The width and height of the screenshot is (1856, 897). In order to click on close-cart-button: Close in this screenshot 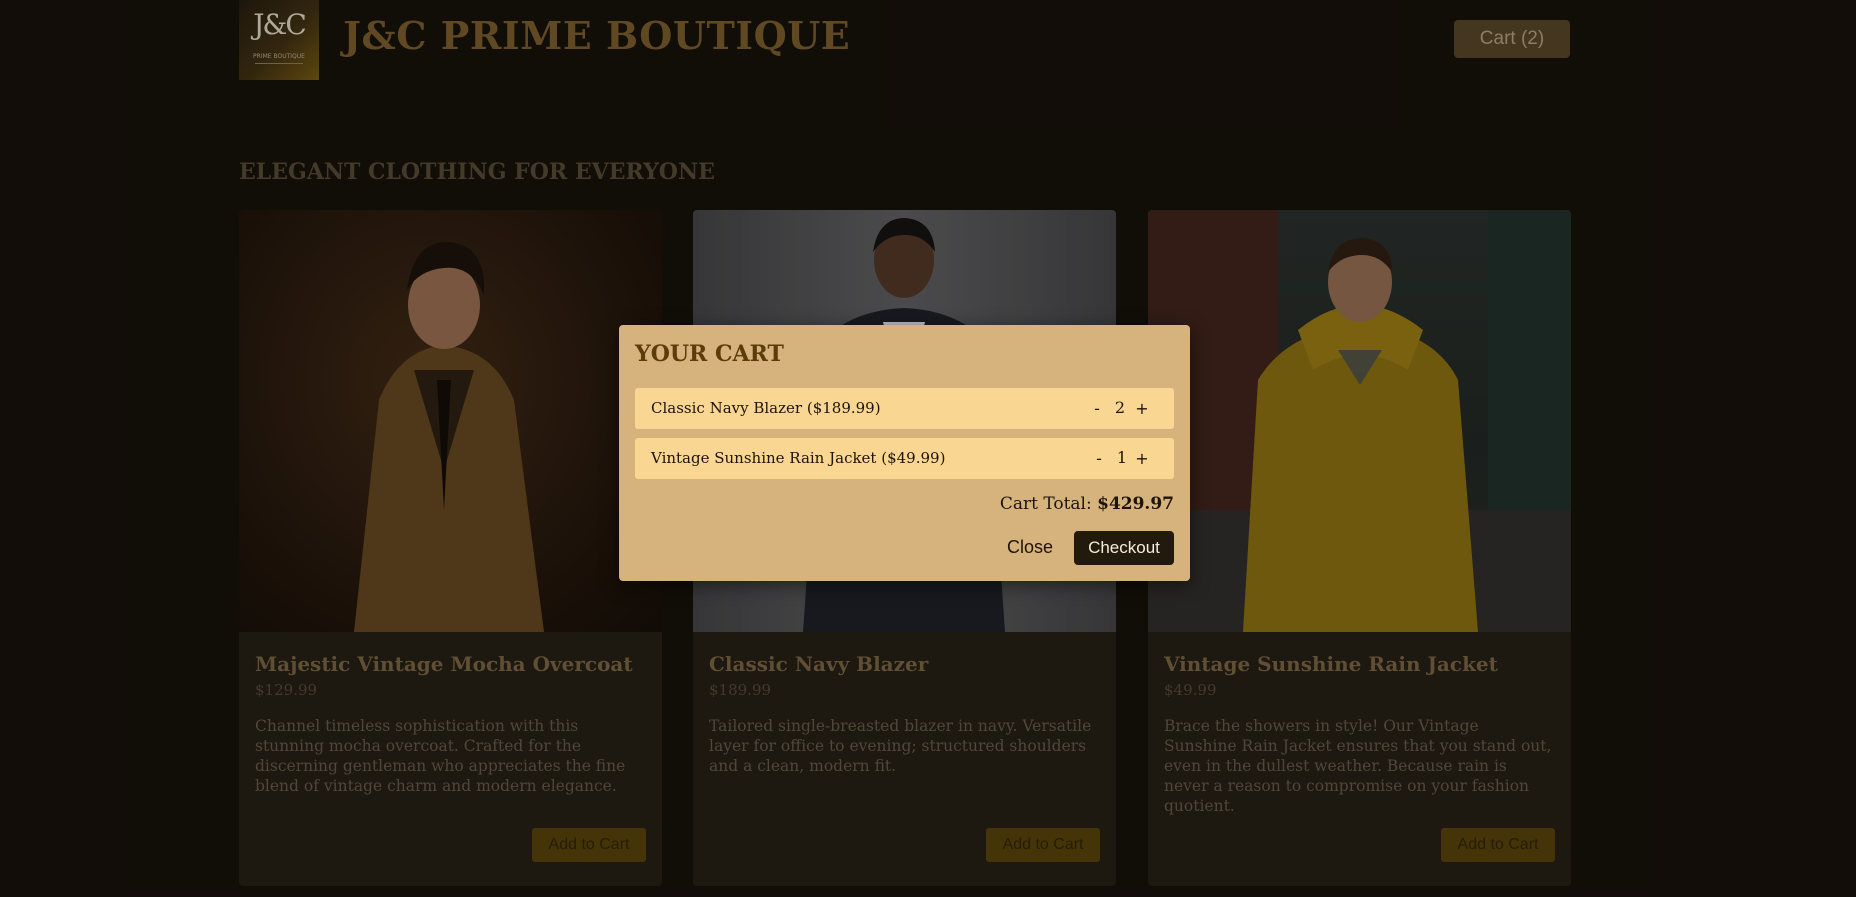, I will do `click(1030, 547)`.